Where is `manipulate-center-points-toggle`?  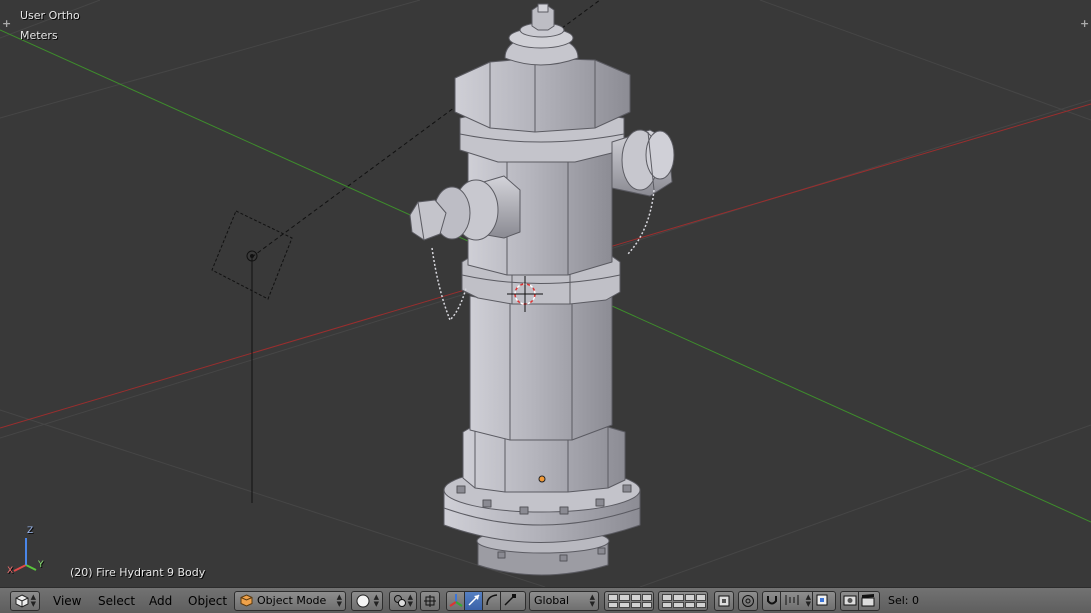 manipulate-center-points-toggle is located at coordinates (430, 601).